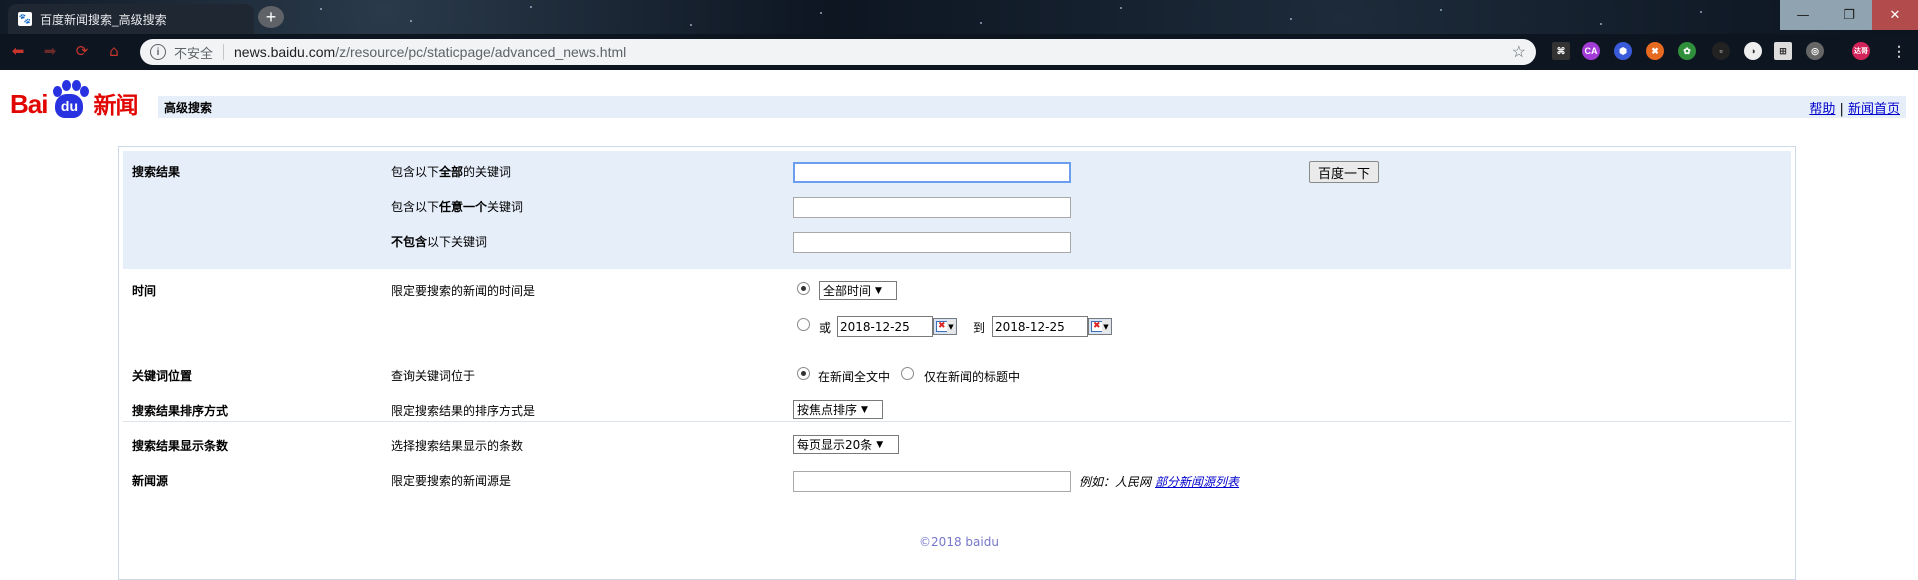 Image resolution: width=1918 pixels, height=580 pixels. What do you see at coordinates (1591, 51) in the screenshot?
I see `extension-ca-icon: CA` at bounding box center [1591, 51].